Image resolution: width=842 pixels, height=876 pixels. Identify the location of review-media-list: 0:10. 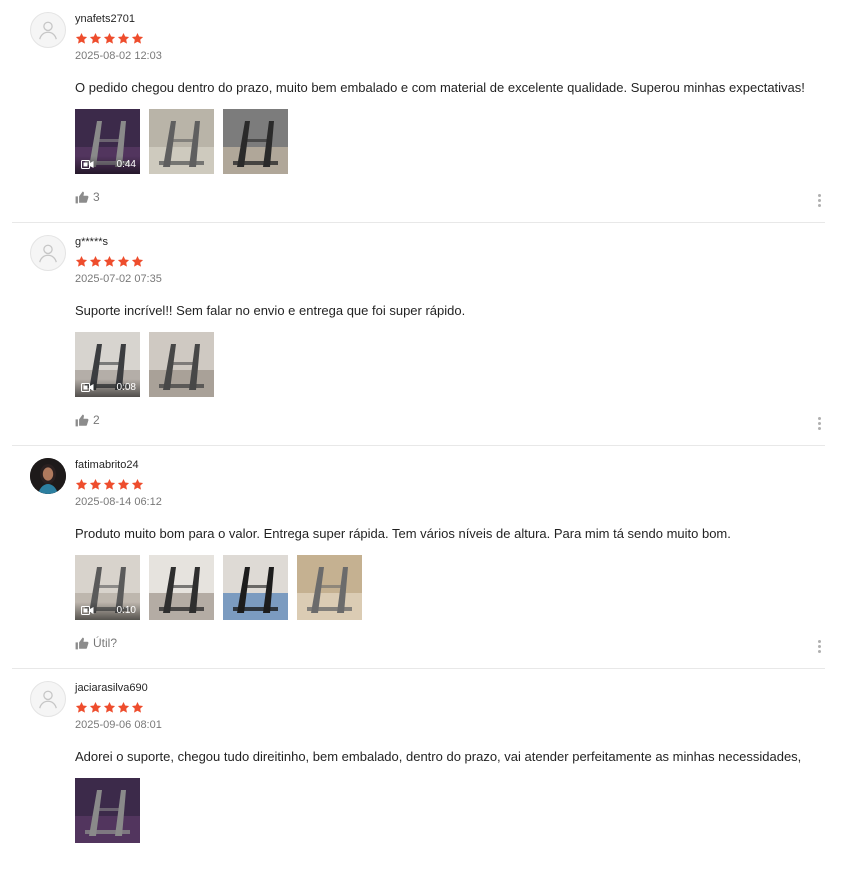
(450, 587).